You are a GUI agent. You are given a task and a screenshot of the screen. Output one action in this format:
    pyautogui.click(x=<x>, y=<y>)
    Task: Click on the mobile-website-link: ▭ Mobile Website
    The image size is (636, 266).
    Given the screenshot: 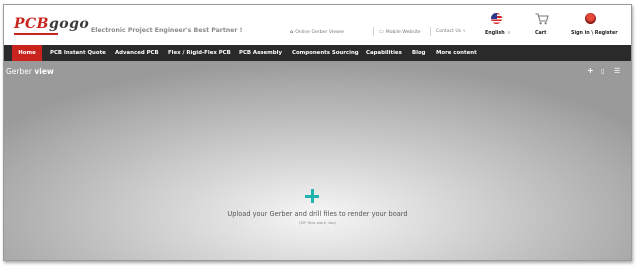 What is the action you would take?
    pyautogui.click(x=400, y=32)
    